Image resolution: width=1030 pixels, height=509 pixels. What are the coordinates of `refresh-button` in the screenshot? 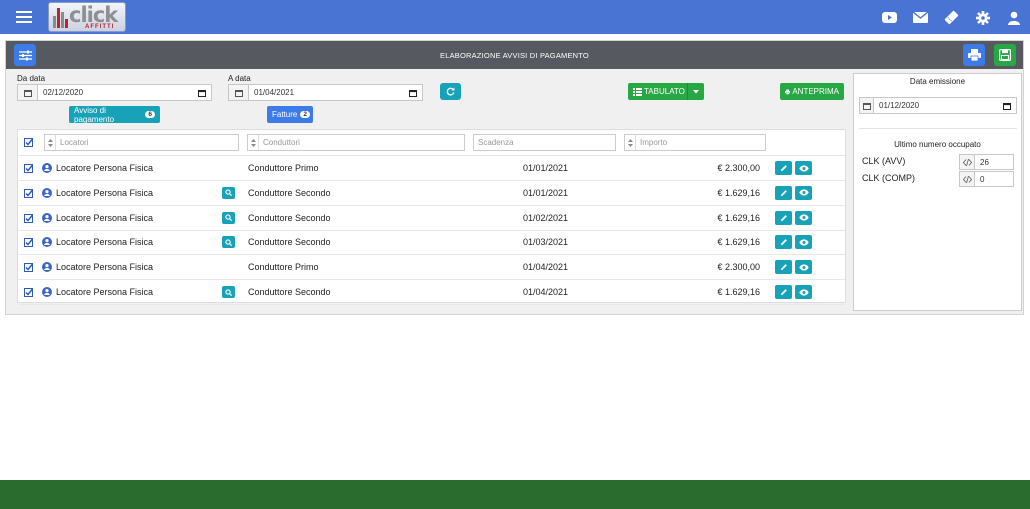 It's located at (450, 91).